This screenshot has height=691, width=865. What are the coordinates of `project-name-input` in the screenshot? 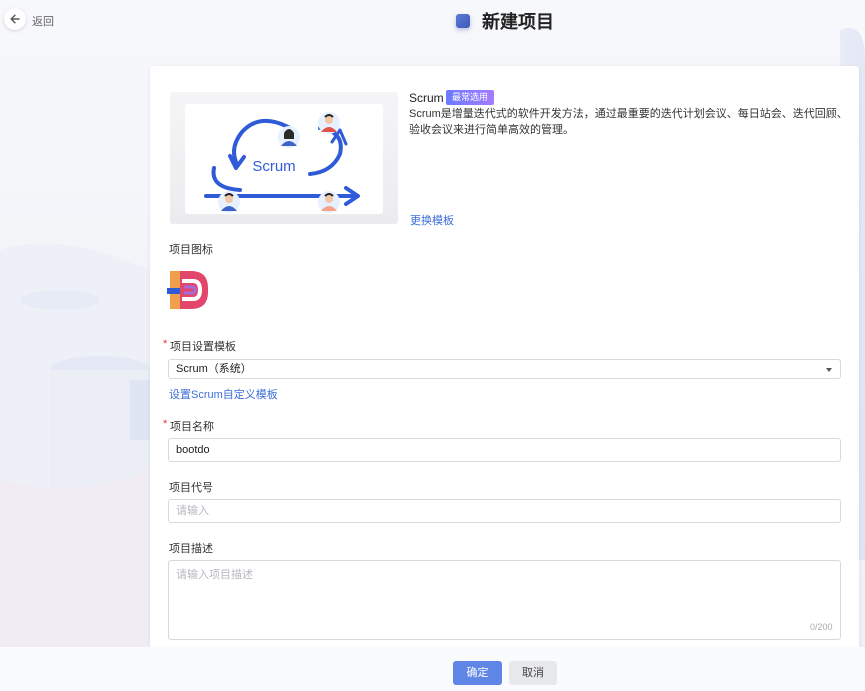 It's located at (504, 450).